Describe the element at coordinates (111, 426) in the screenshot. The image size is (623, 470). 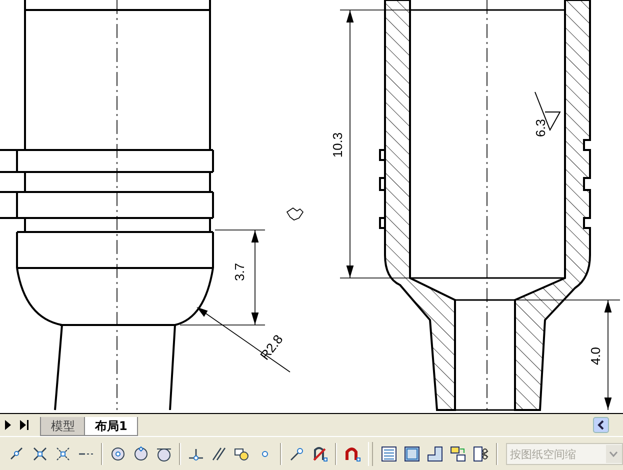
I see `layout-tab: 布局1` at that location.